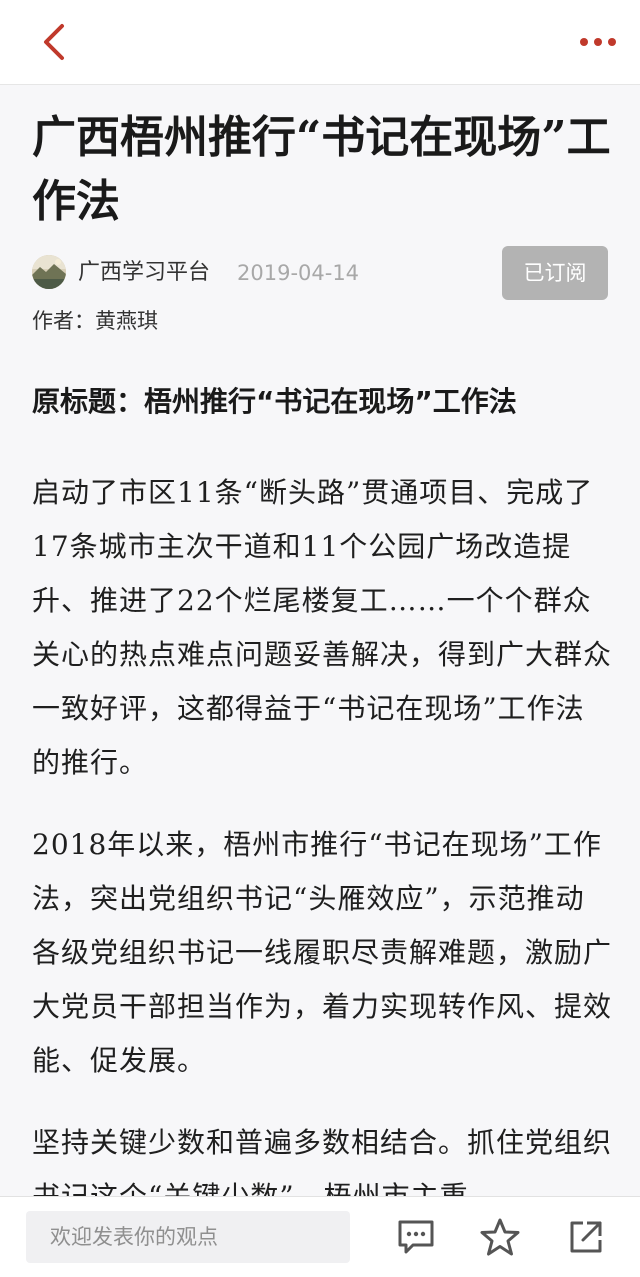 Image resolution: width=640 pixels, height=1277 pixels. I want to click on more-button, so click(598, 42).